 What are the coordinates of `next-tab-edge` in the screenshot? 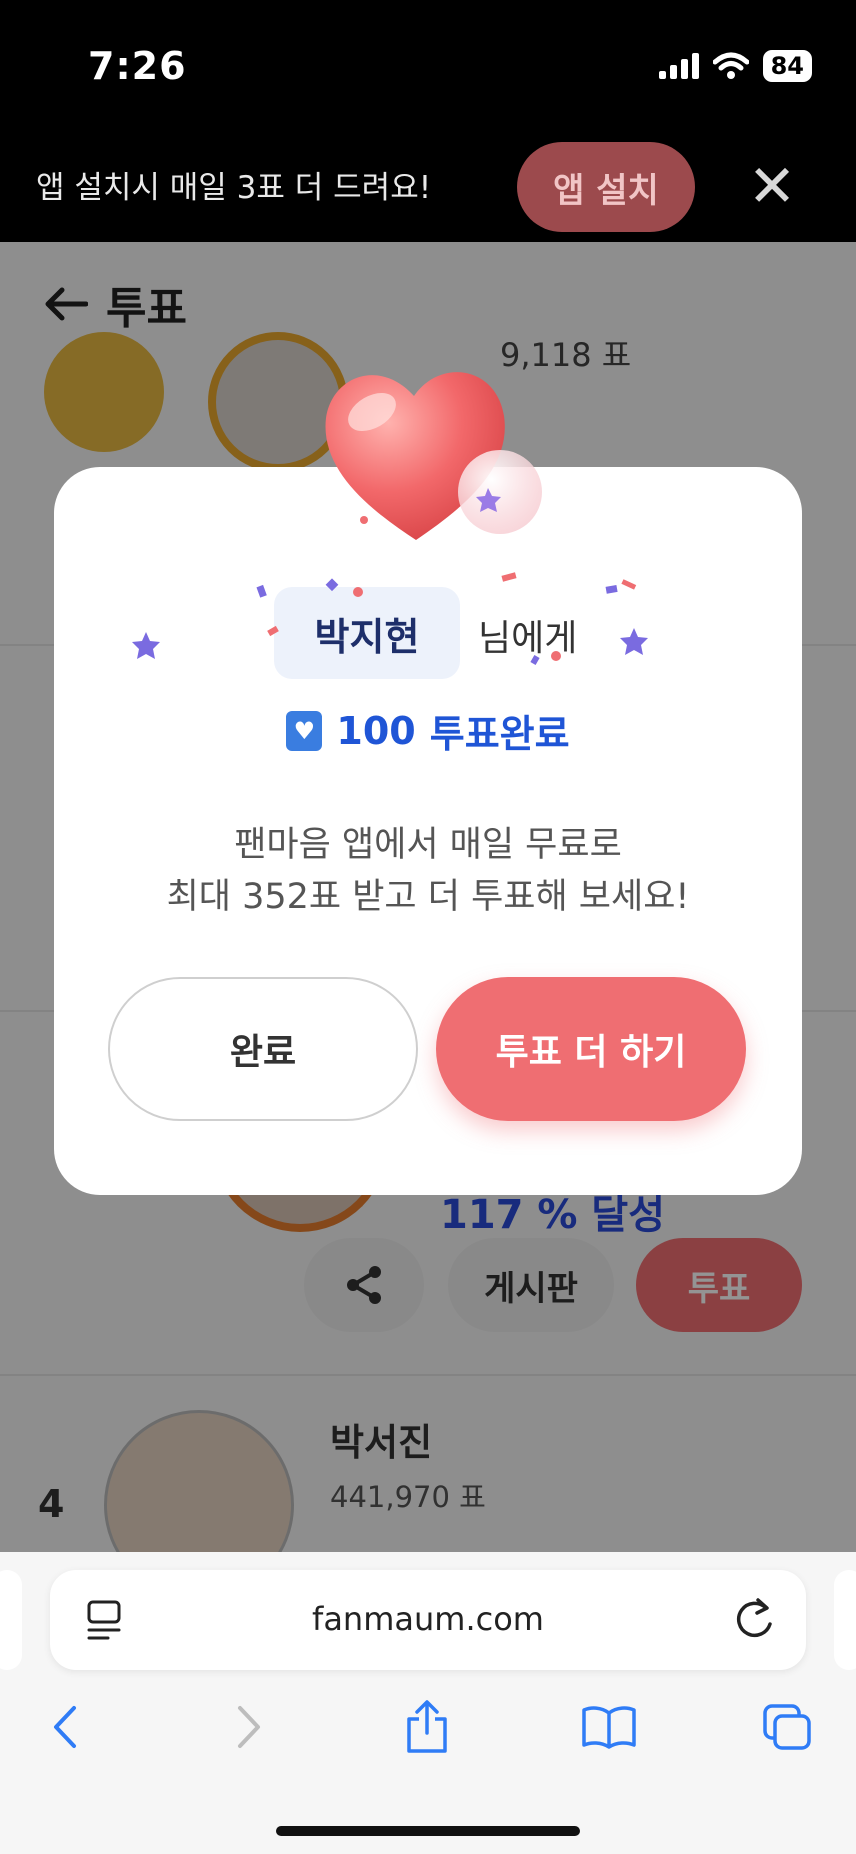 It's located at (845, 1620).